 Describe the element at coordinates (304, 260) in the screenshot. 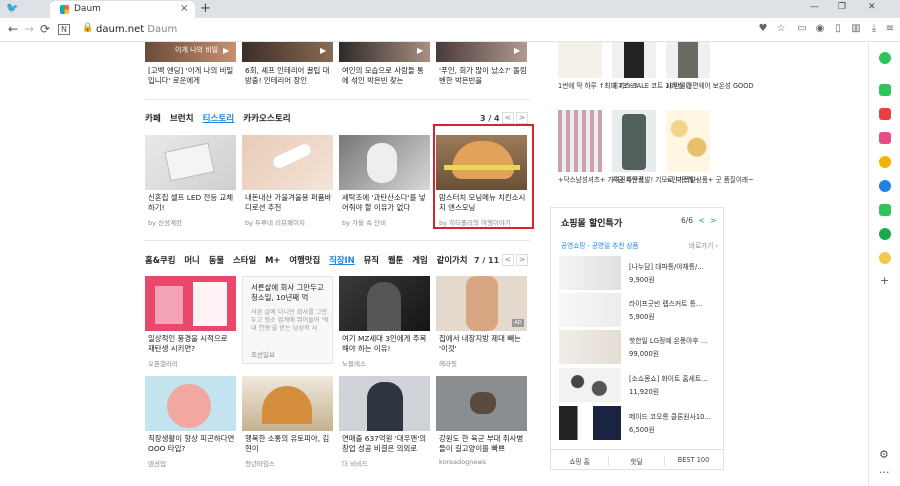

I see `tab-travel: 여행맛집` at that location.